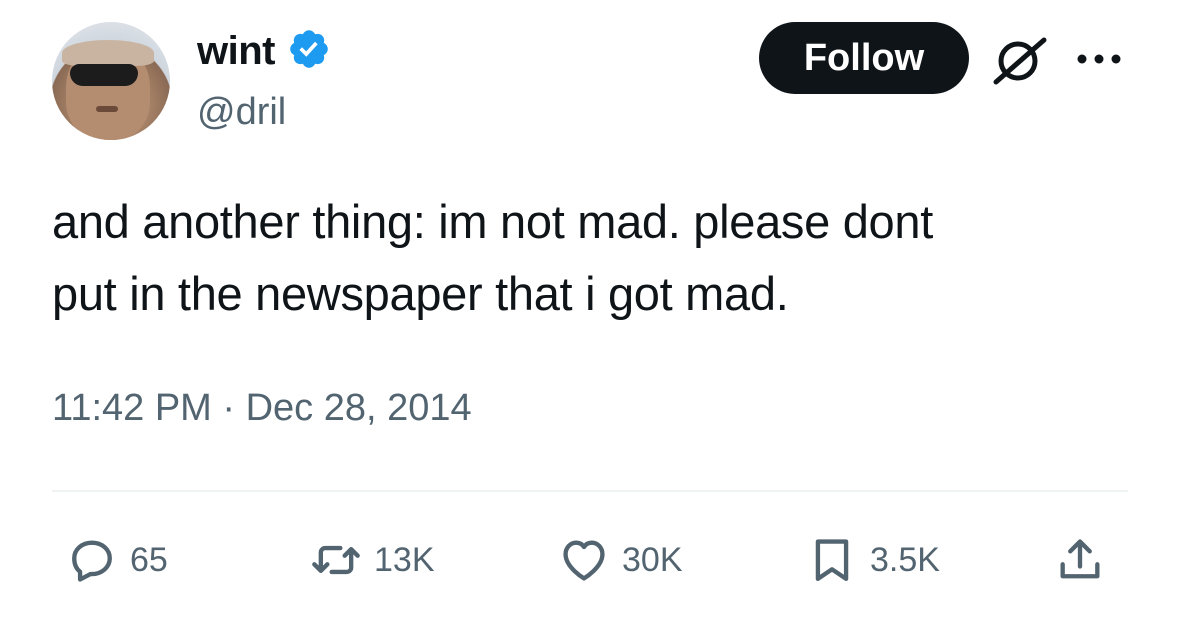 The height and width of the screenshot is (641, 1179). What do you see at coordinates (1020, 60) in the screenshot?
I see `grok-icon` at bounding box center [1020, 60].